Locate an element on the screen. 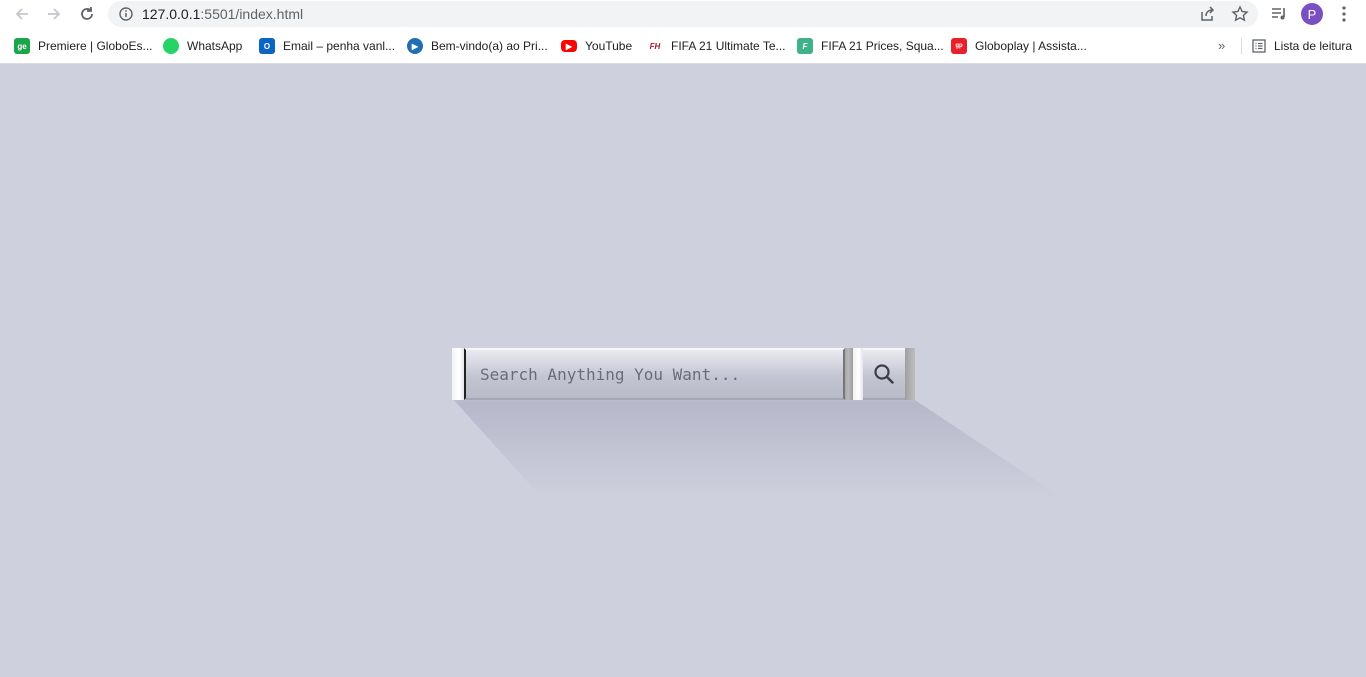 Image resolution: width=1366 pixels, height=677 pixels. reading-list-button: Lista de leitura is located at coordinates (1302, 46).